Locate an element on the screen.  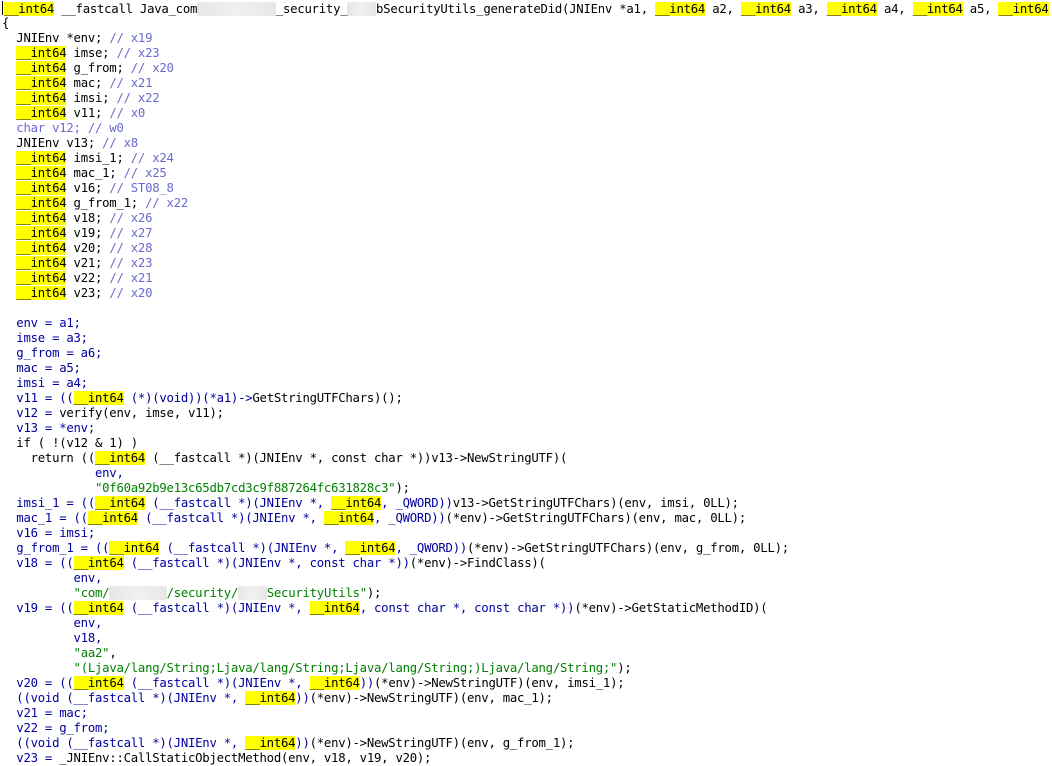
code-line: v21 = mac; is located at coordinates (526, 713).